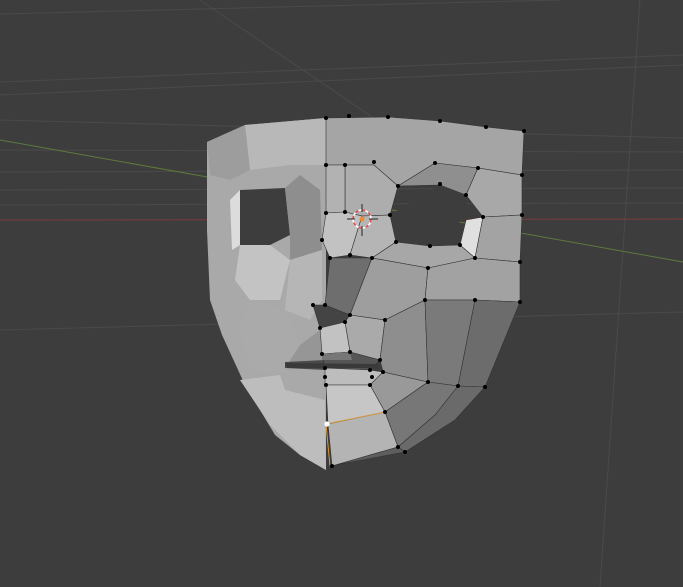 The height and width of the screenshot is (587, 683). I want to click on active-vertex-icon, so click(327, 424).